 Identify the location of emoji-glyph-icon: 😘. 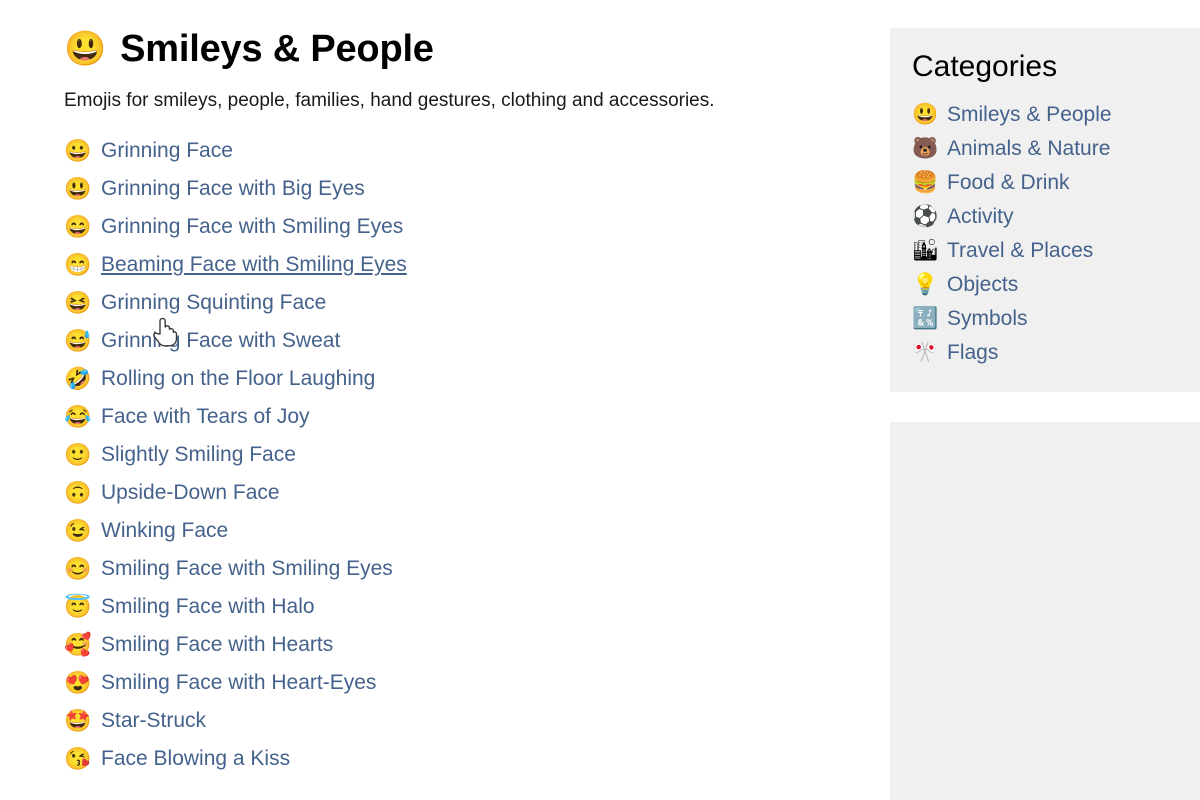
(78, 758).